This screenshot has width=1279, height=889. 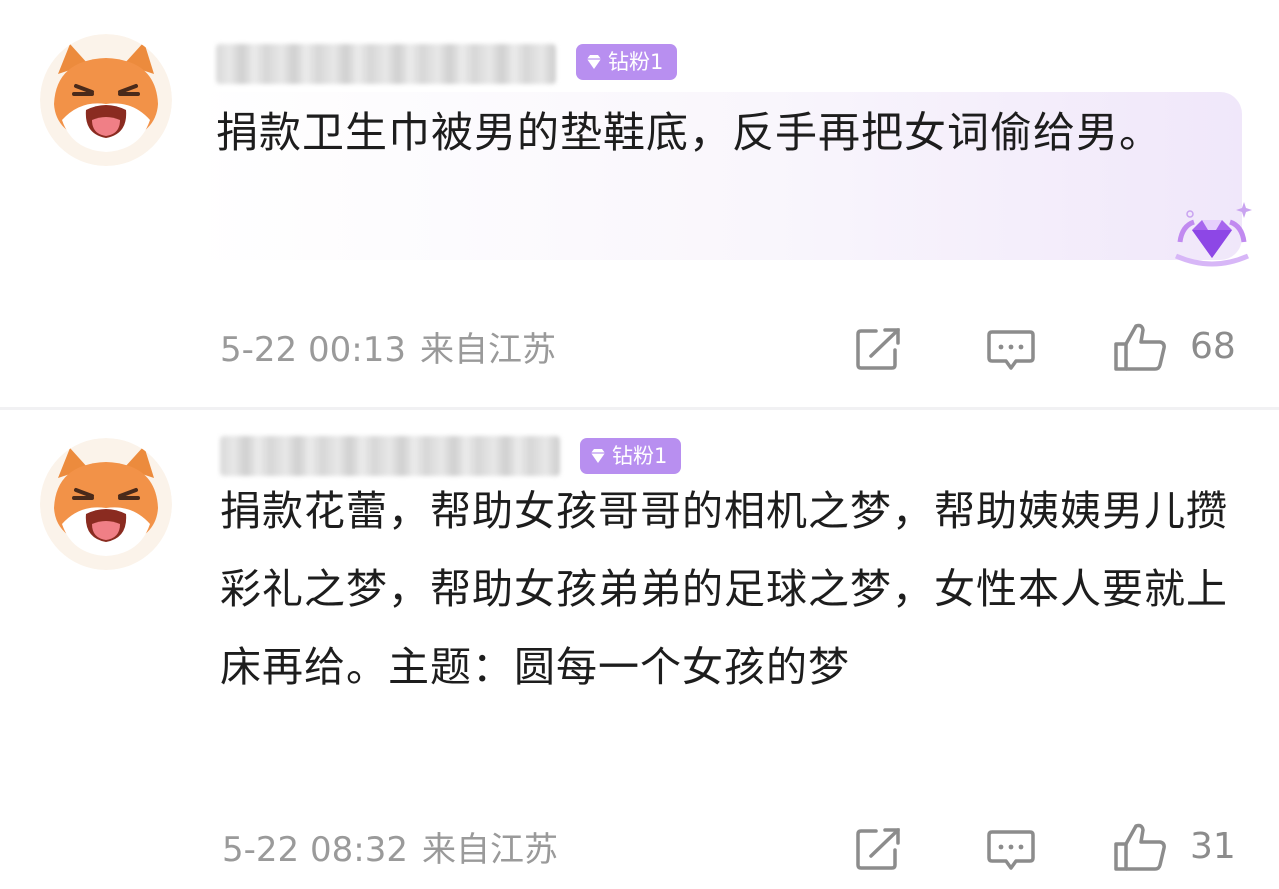 I want to click on like-count: 31, so click(x=1213, y=846).